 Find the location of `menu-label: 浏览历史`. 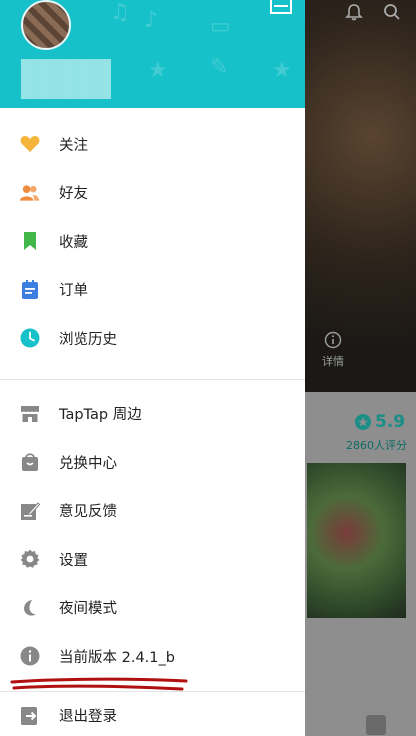

menu-label: 浏览历史 is located at coordinates (88, 339).